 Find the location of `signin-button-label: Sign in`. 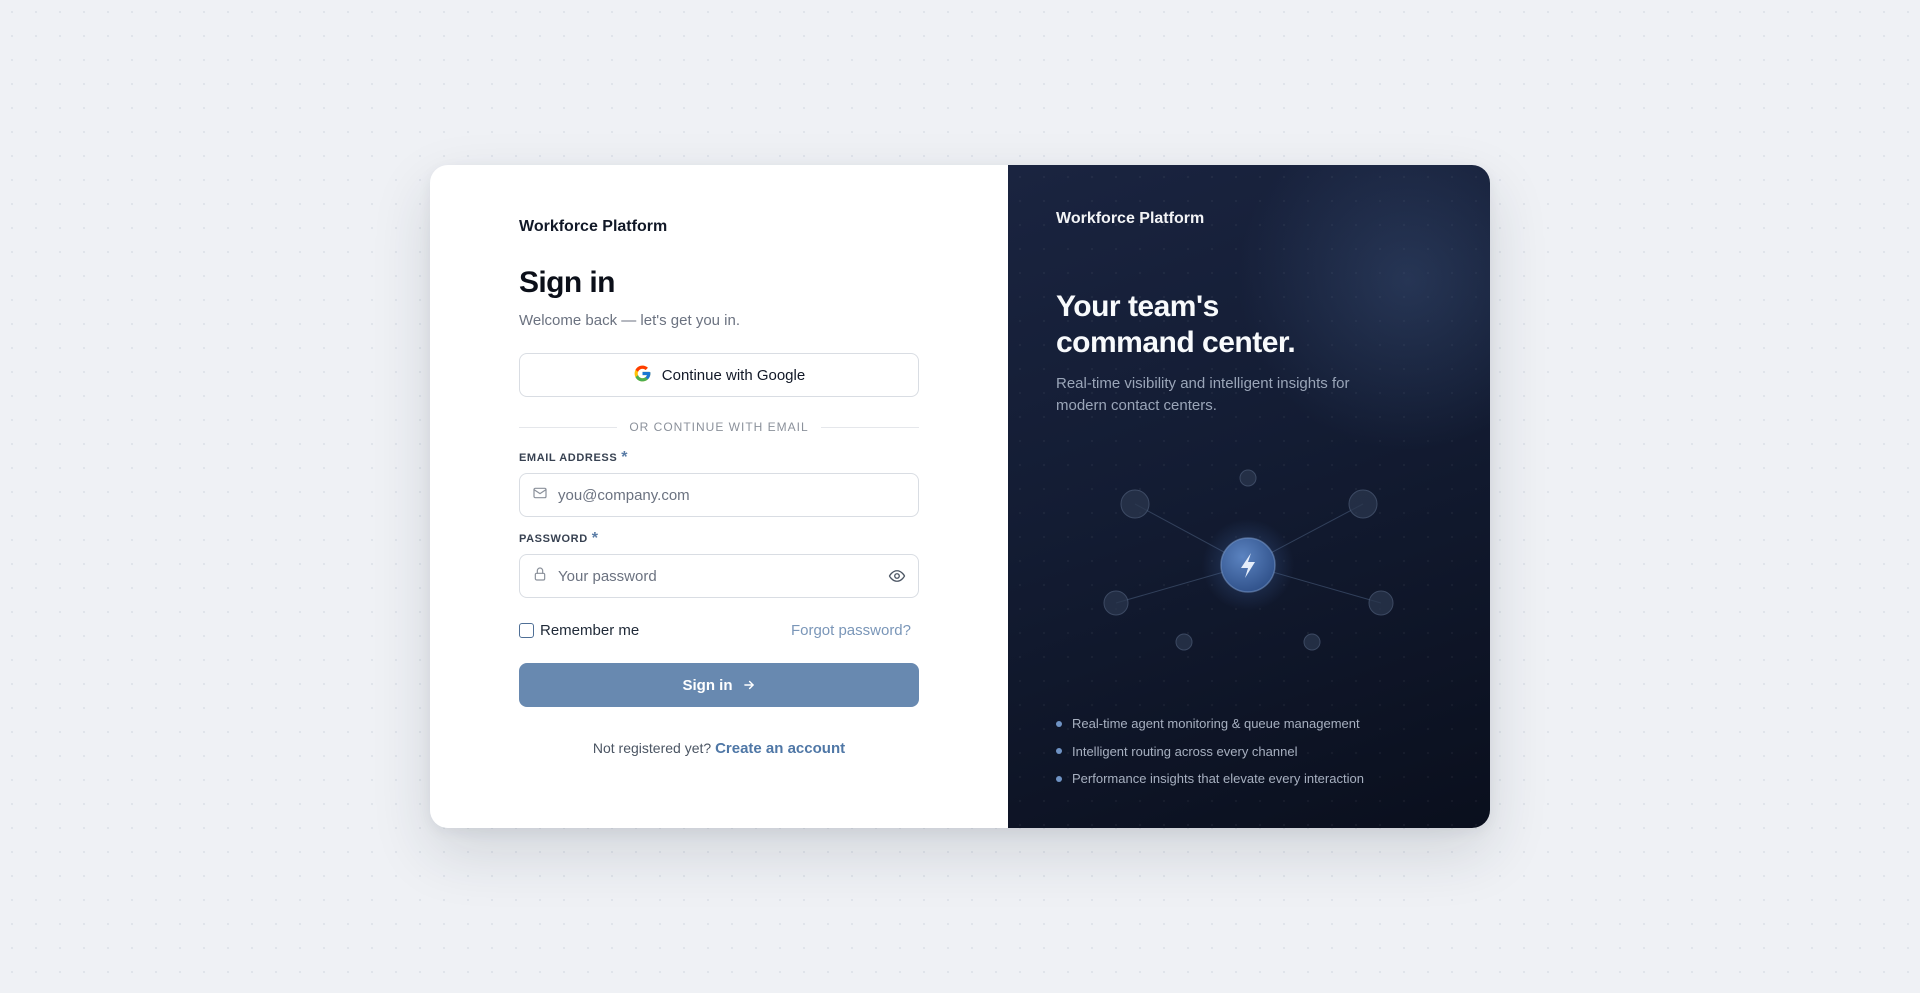

signin-button-label: Sign in is located at coordinates (707, 685).